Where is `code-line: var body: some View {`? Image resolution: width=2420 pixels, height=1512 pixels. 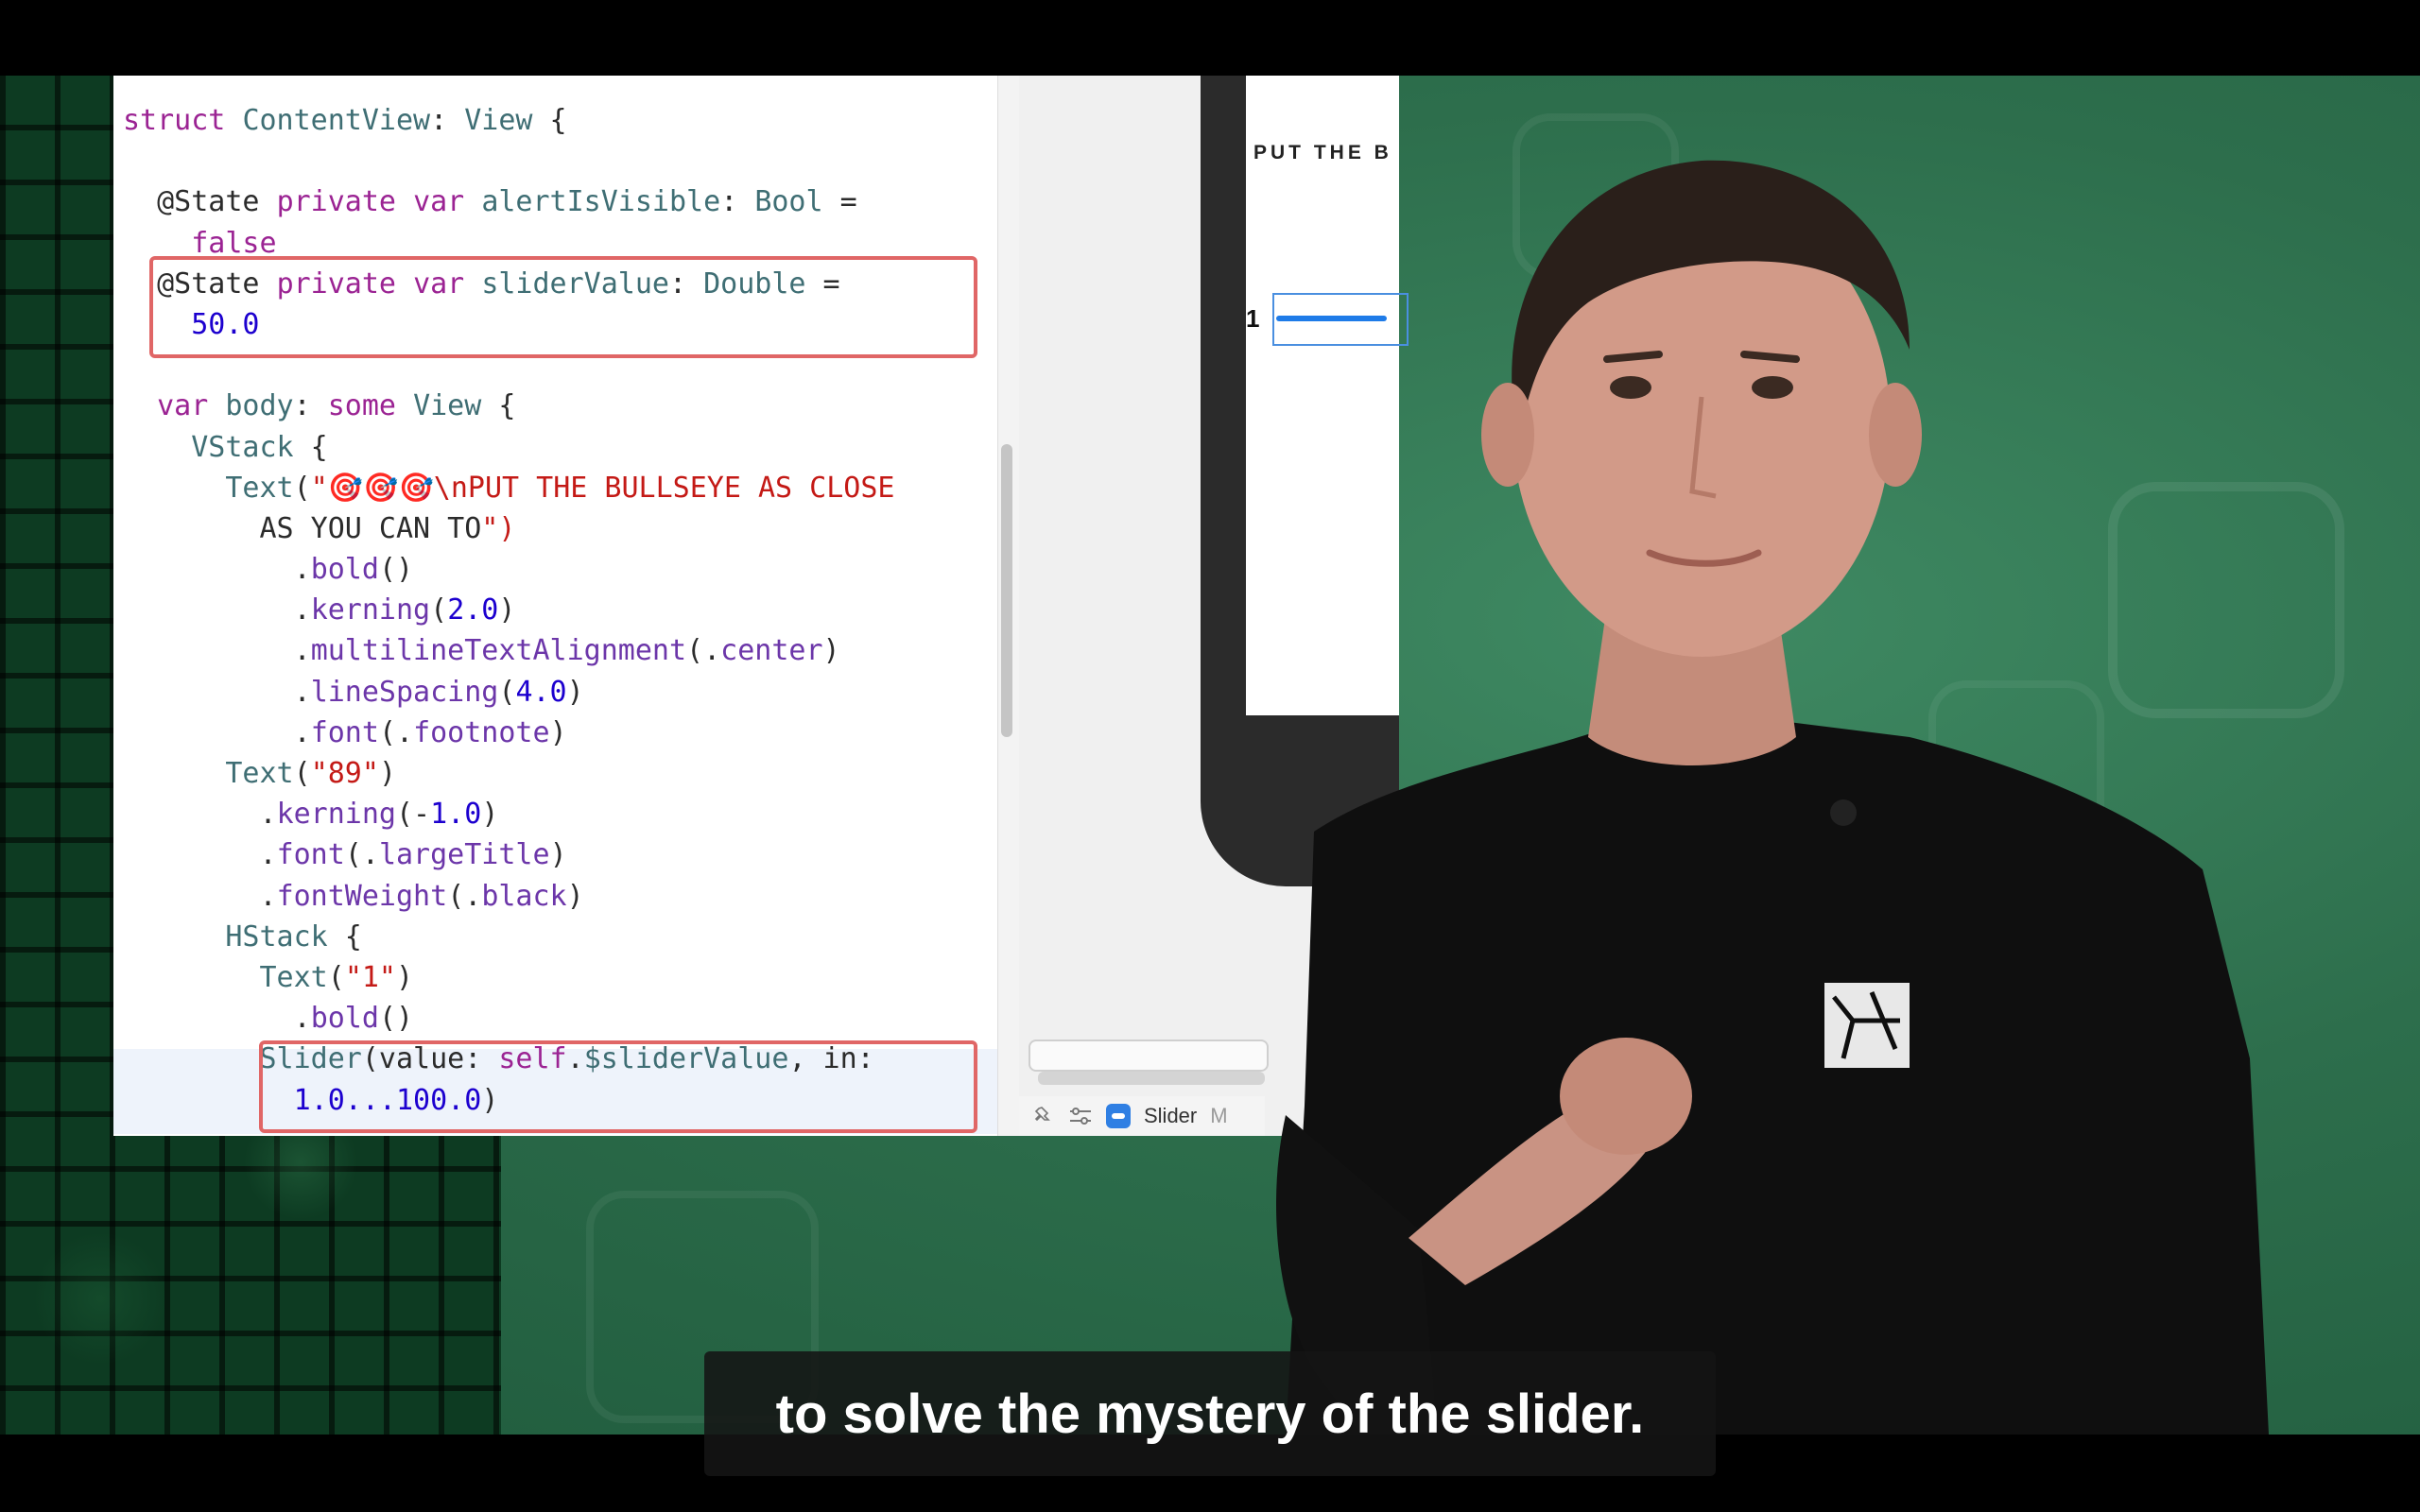 code-line: var body: some View { is located at coordinates (508, 406).